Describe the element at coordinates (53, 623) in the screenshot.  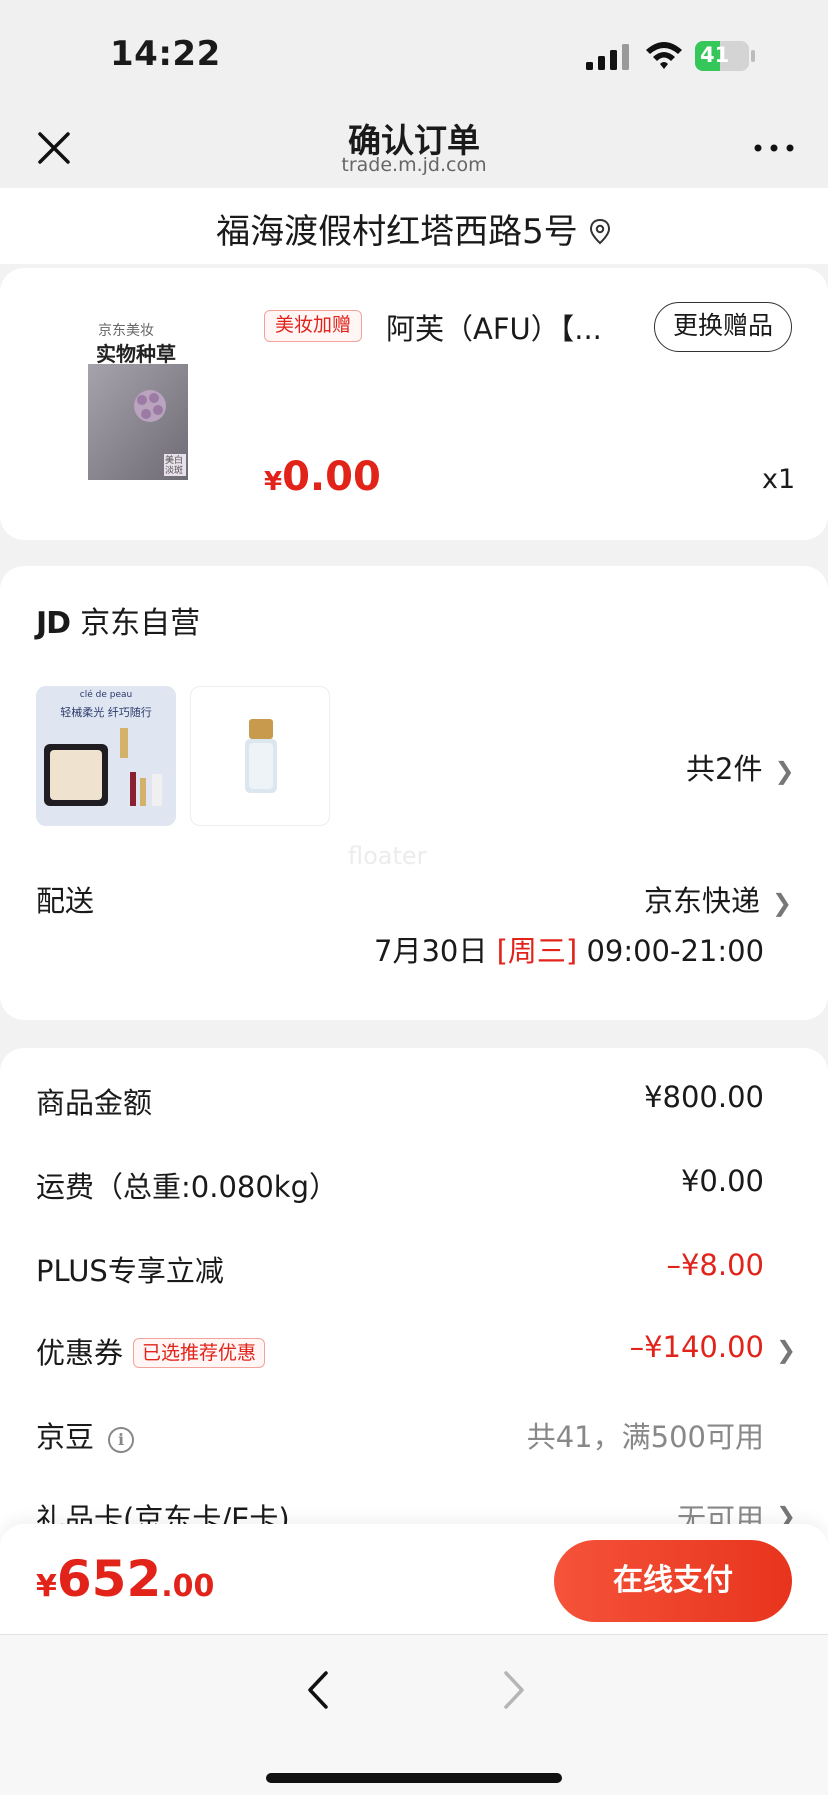
I see `jd-logo-icon: JD` at that location.